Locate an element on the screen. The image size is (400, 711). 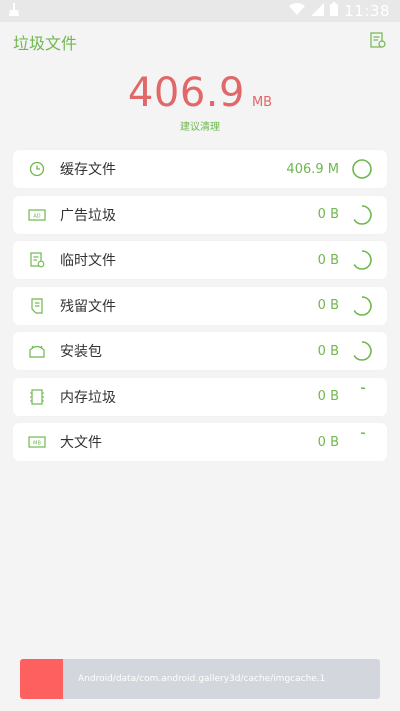
wifi-icon is located at coordinates (297, 11).